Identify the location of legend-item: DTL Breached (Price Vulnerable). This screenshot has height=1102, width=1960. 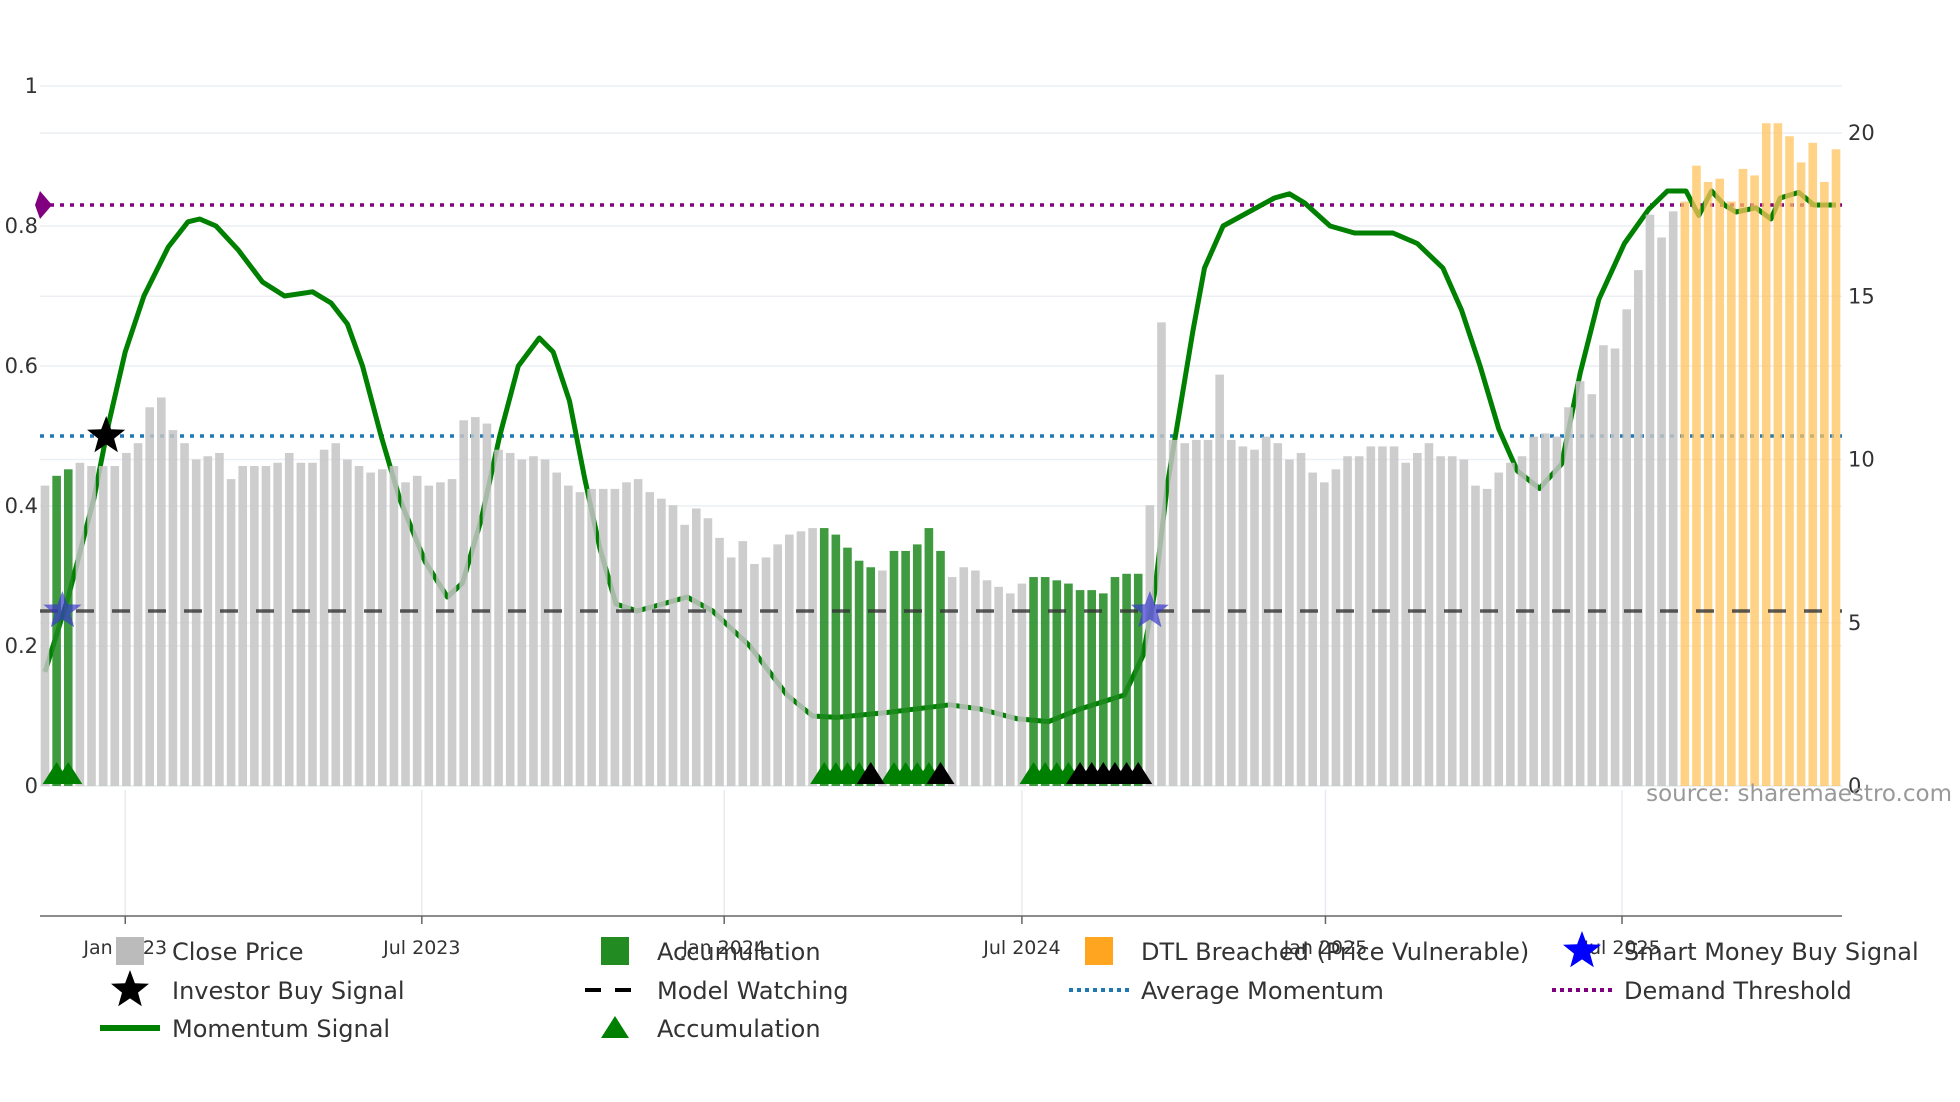
(1307, 951).